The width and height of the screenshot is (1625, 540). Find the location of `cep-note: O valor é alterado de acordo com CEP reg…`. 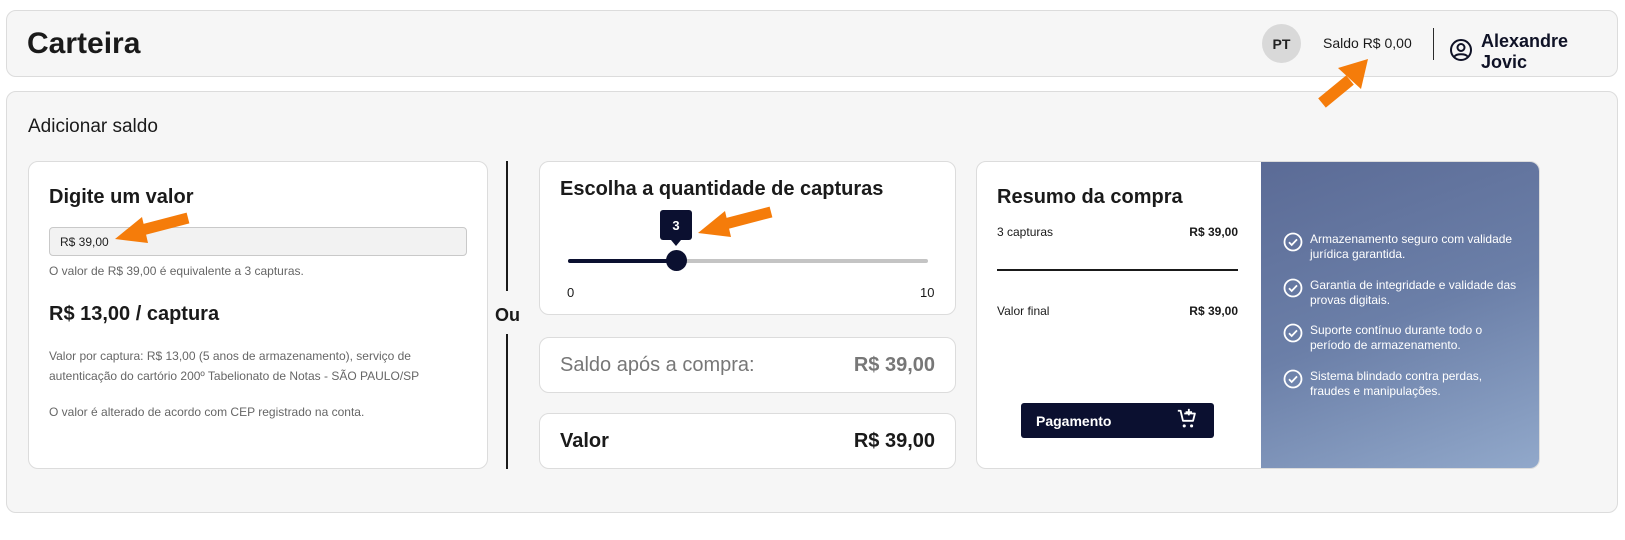

cep-note: O valor é alterado de acordo com CEP reg… is located at coordinates (207, 412).